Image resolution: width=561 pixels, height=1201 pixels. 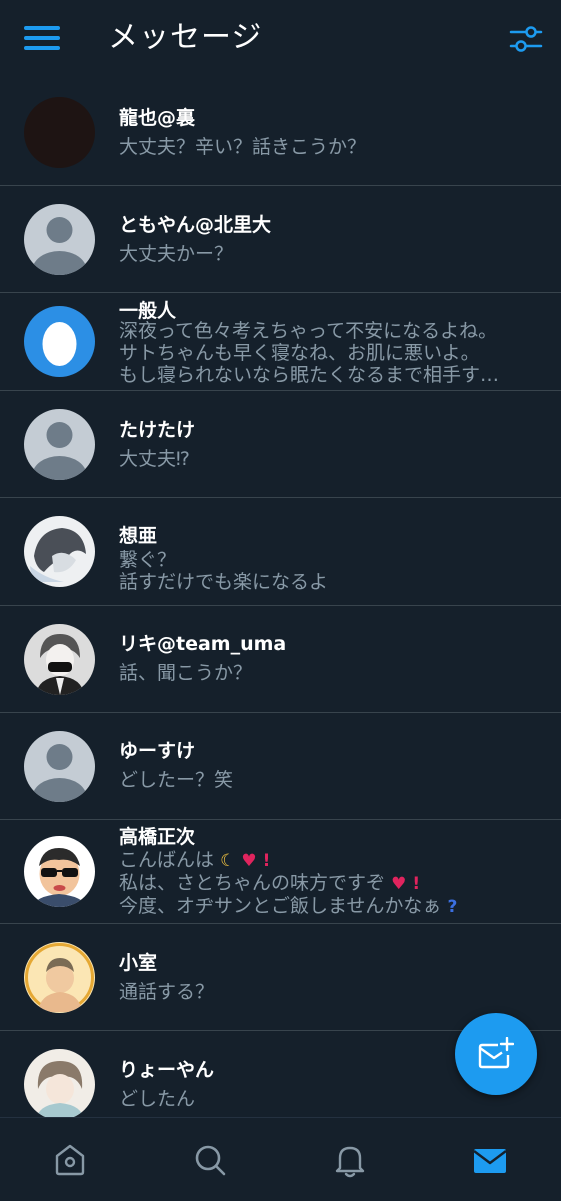 What do you see at coordinates (224, 571) in the screenshot?
I see `conversation-preview: 繋ぐ？ 話すだけでも楽になるよ` at bounding box center [224, 571].